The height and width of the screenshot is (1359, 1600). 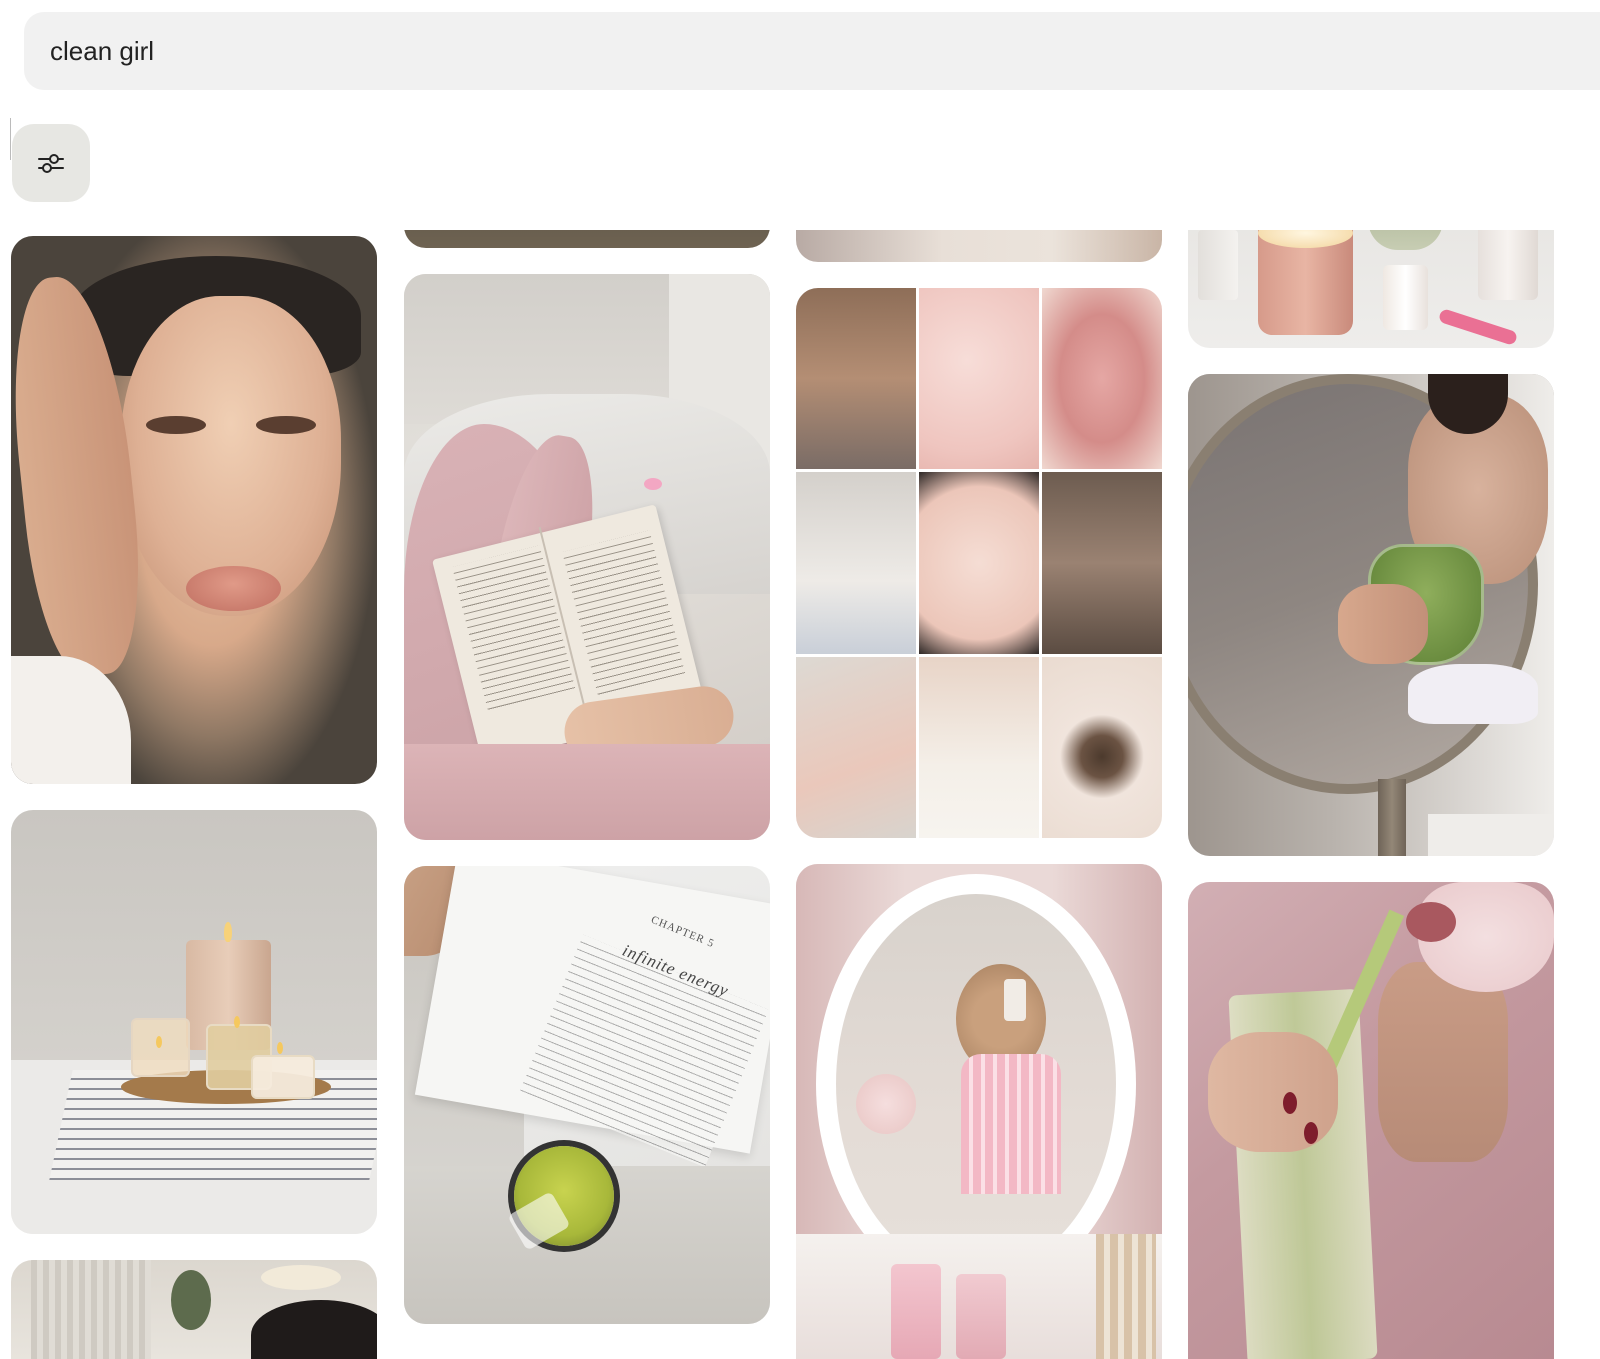 What do you see at coordinates (979, 1111) in the screenshot?
I see `pin-mirror-selfie-pink` at bounding box center [979, 1111].